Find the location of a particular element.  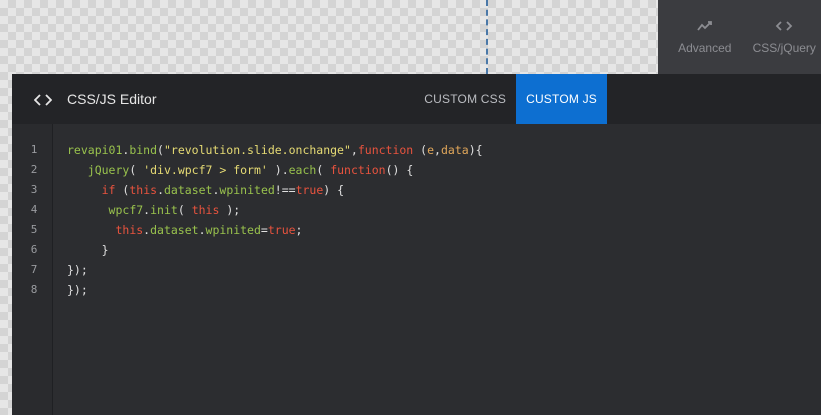

toolbar: Advanced CSS/jQuery is located at coordinates (739, 37).